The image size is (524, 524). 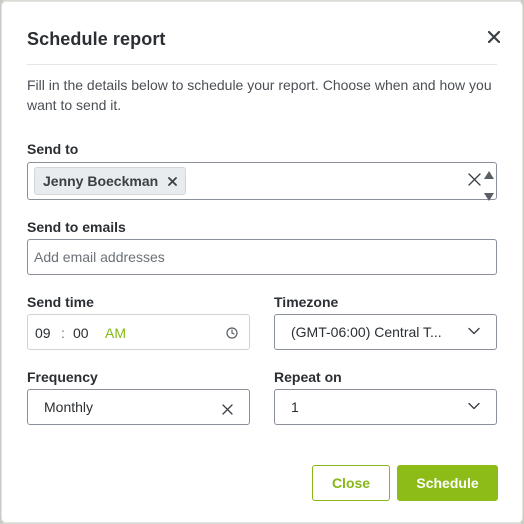 I want to click on frequency-select: Monthly, so click(x=138, y=407).